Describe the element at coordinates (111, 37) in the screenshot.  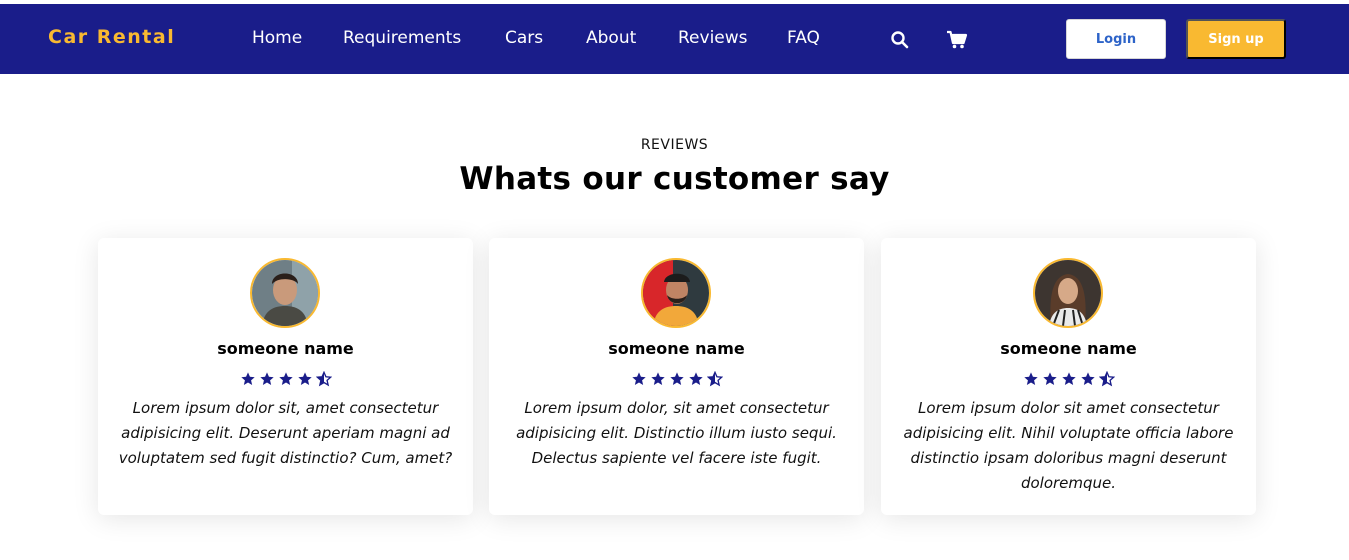
I see `brand-logo: Car Rental` at that location.